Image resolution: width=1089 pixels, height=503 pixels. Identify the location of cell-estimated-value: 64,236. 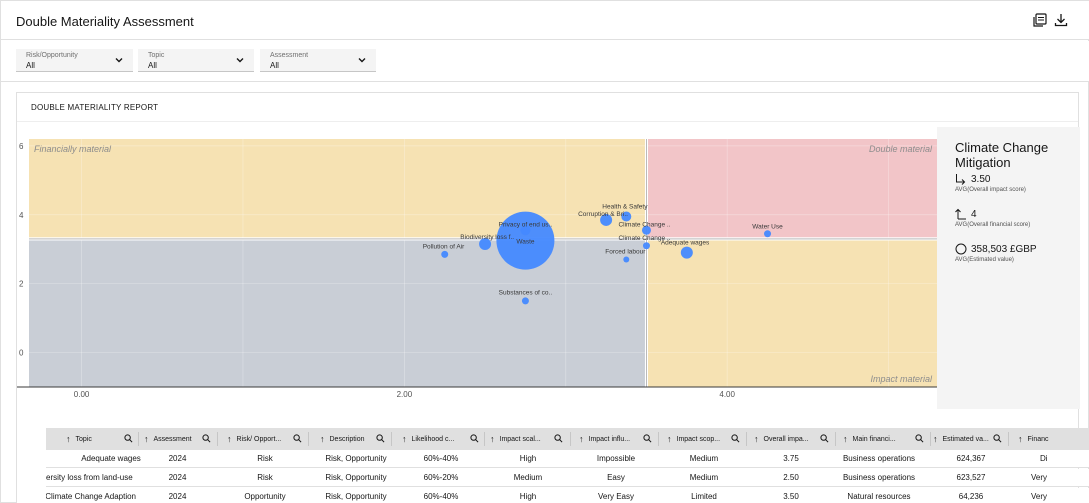
(971, 496).